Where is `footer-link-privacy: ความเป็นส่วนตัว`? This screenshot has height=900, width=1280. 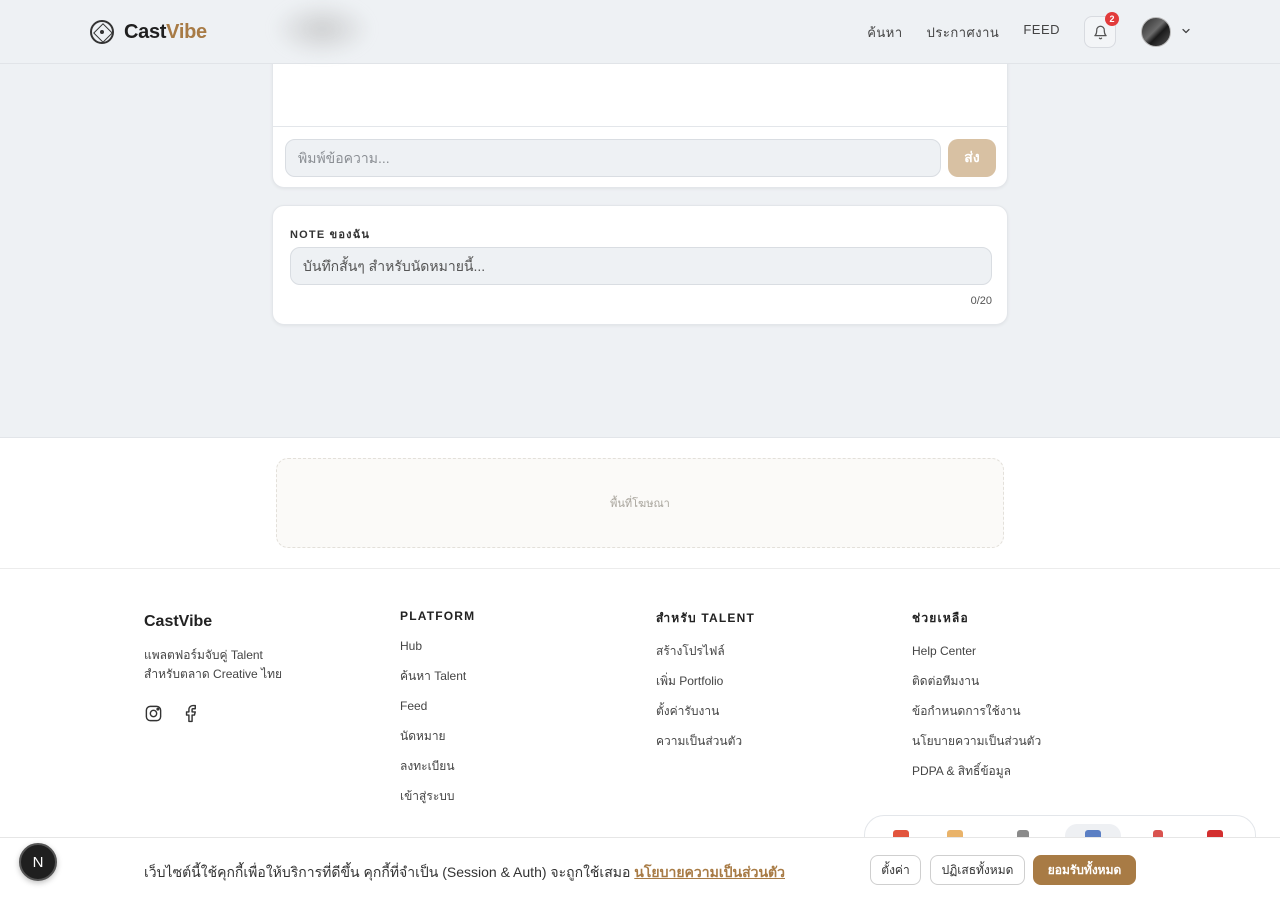 footer-link-privacy: ความเป็นส่วนตัว is located at coordinates (705, 746).